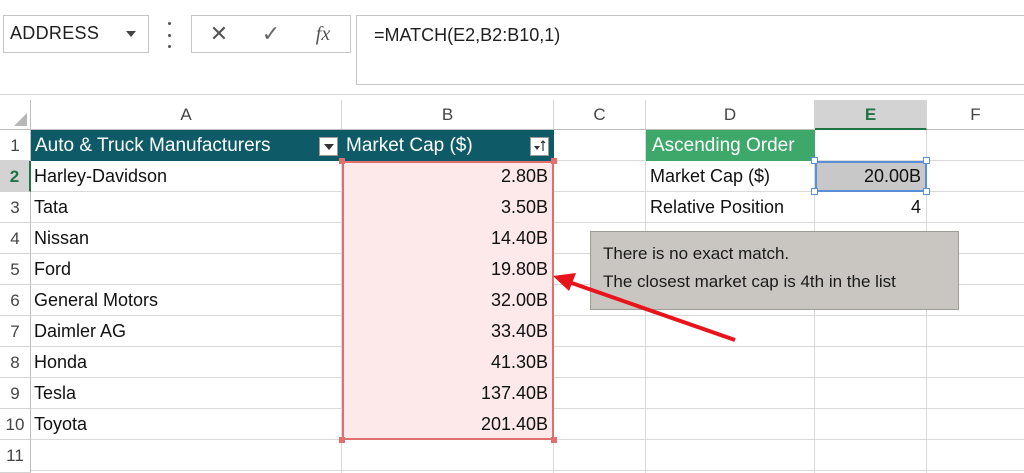 The image size is (1024, 473). Describe the element at coordinates (15, 238) in the screenshot. I see `row-header-4: 4` at that location.